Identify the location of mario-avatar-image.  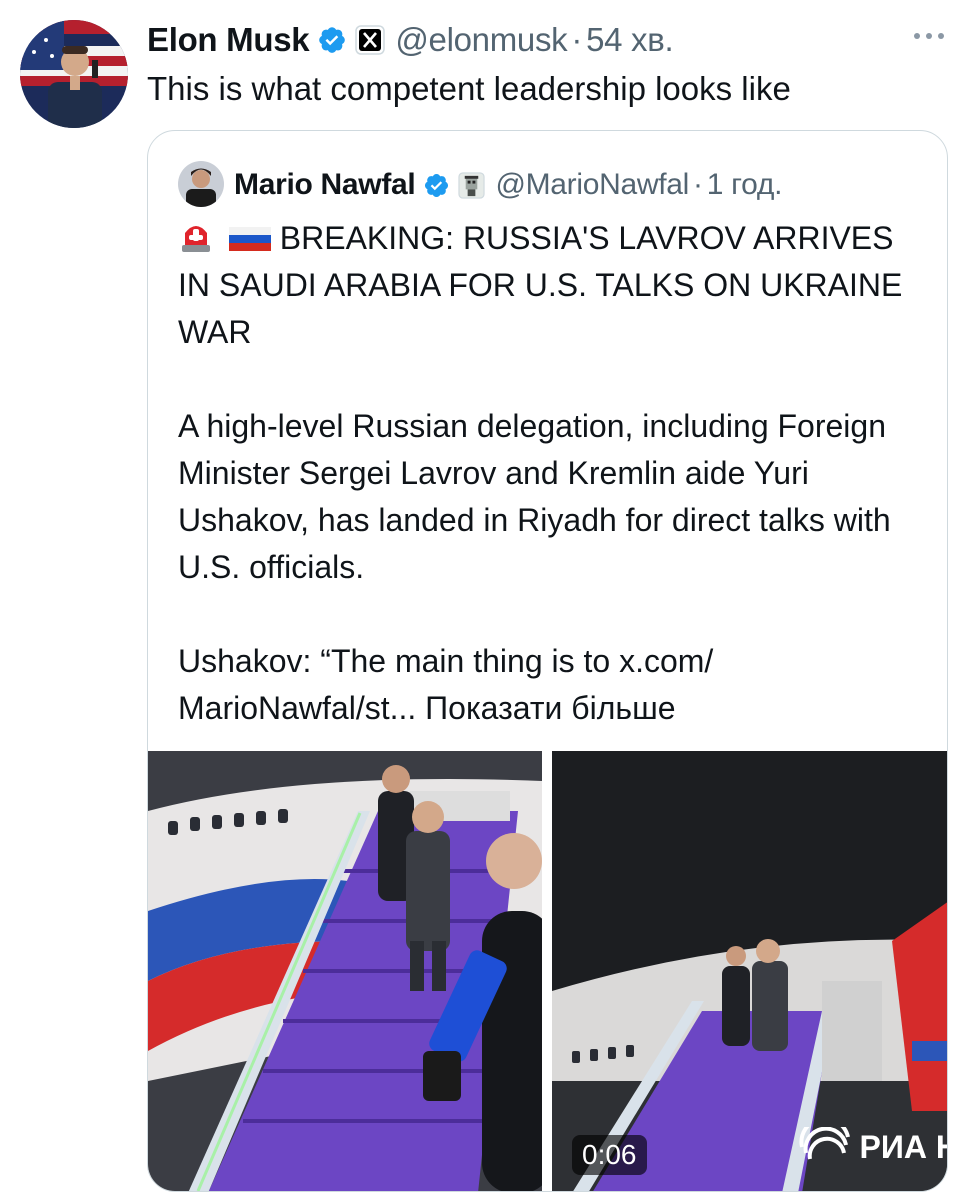
(201, 184).